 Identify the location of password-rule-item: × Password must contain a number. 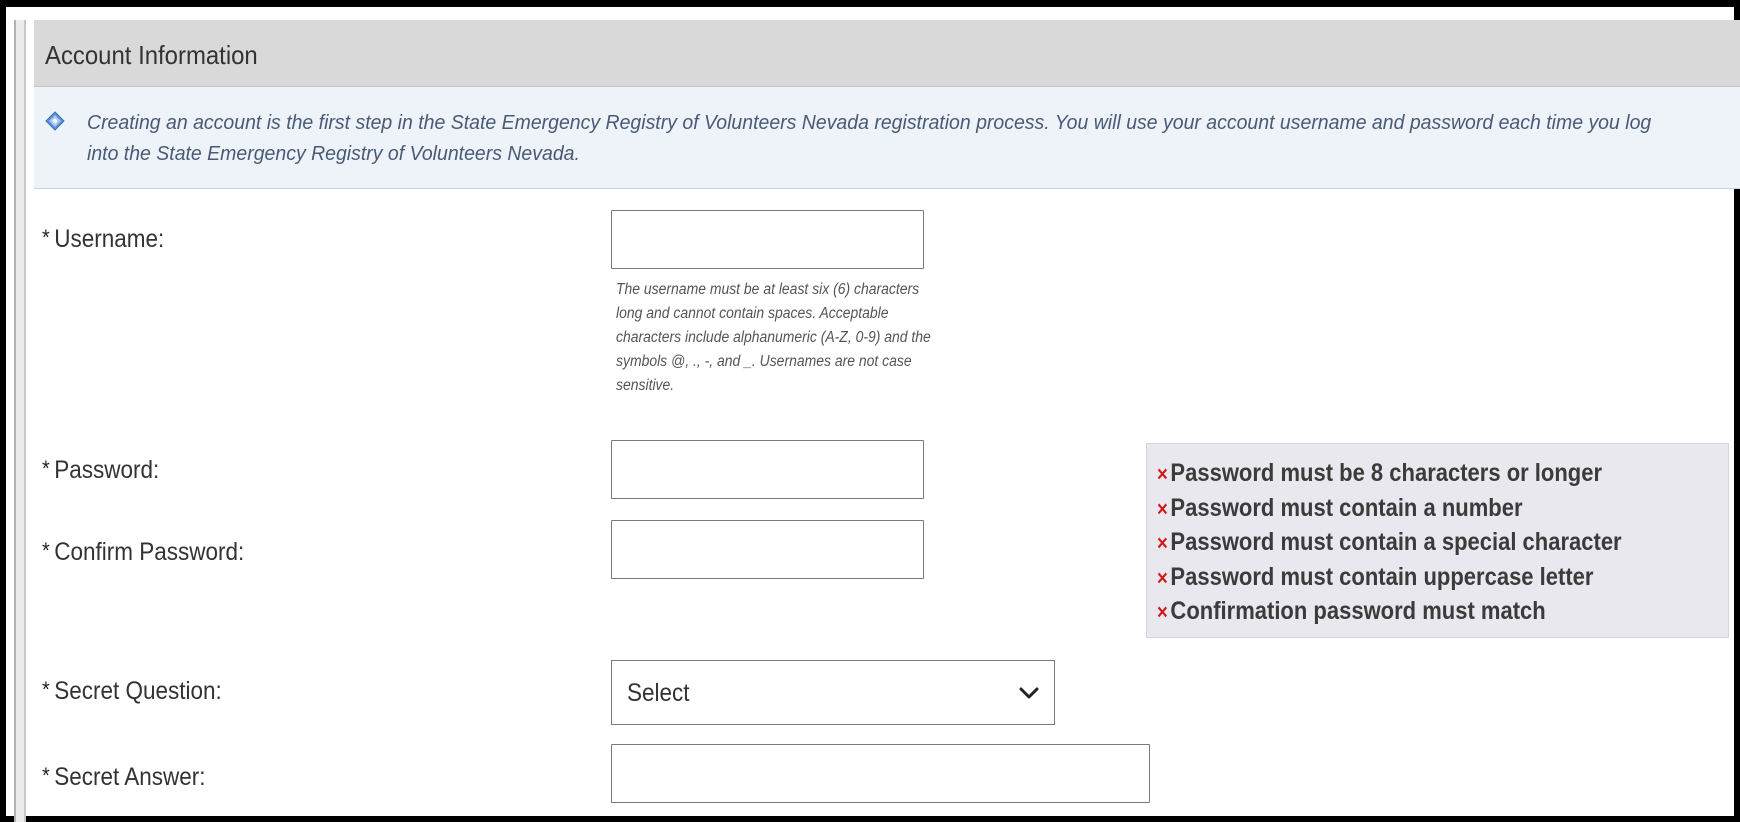
(1340, 508).